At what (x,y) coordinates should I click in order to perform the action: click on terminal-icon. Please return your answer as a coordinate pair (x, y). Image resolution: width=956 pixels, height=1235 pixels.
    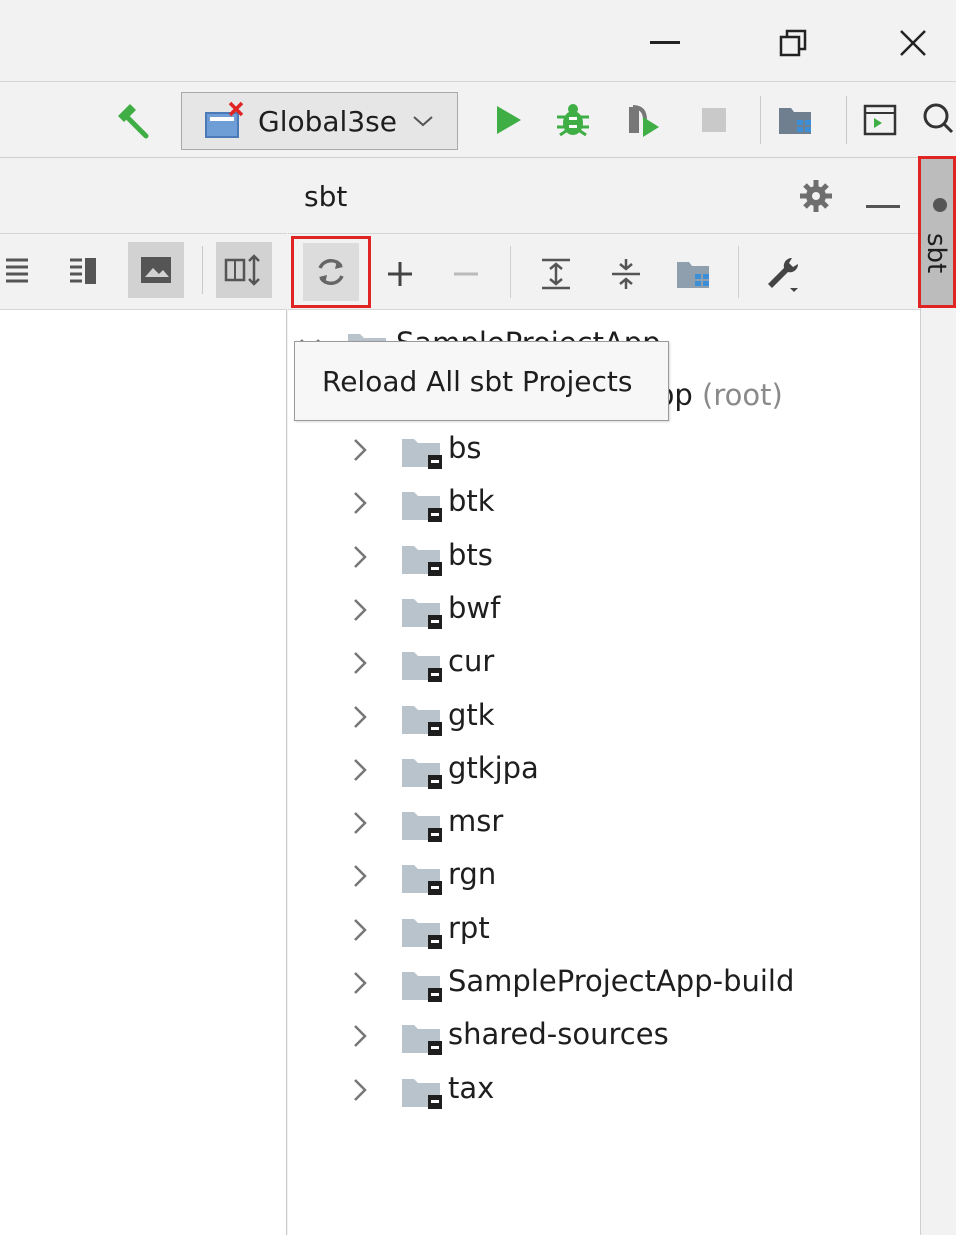
    Looking at the image, I should click on (880, 120).